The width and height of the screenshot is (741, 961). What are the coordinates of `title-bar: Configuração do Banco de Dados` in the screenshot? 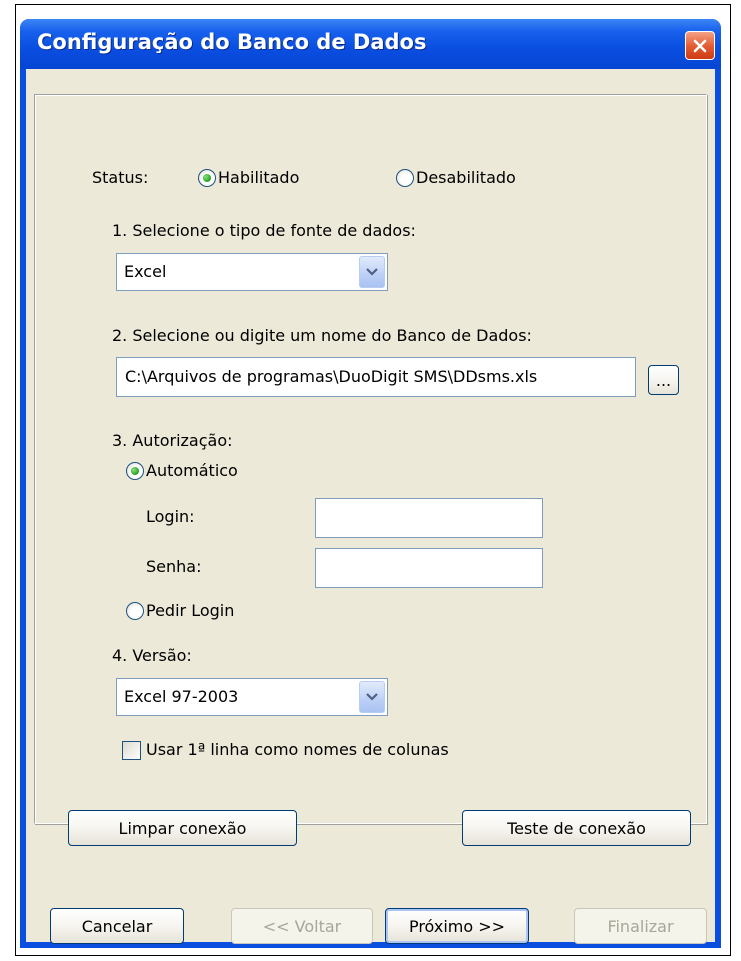 It's located at (370, 44).